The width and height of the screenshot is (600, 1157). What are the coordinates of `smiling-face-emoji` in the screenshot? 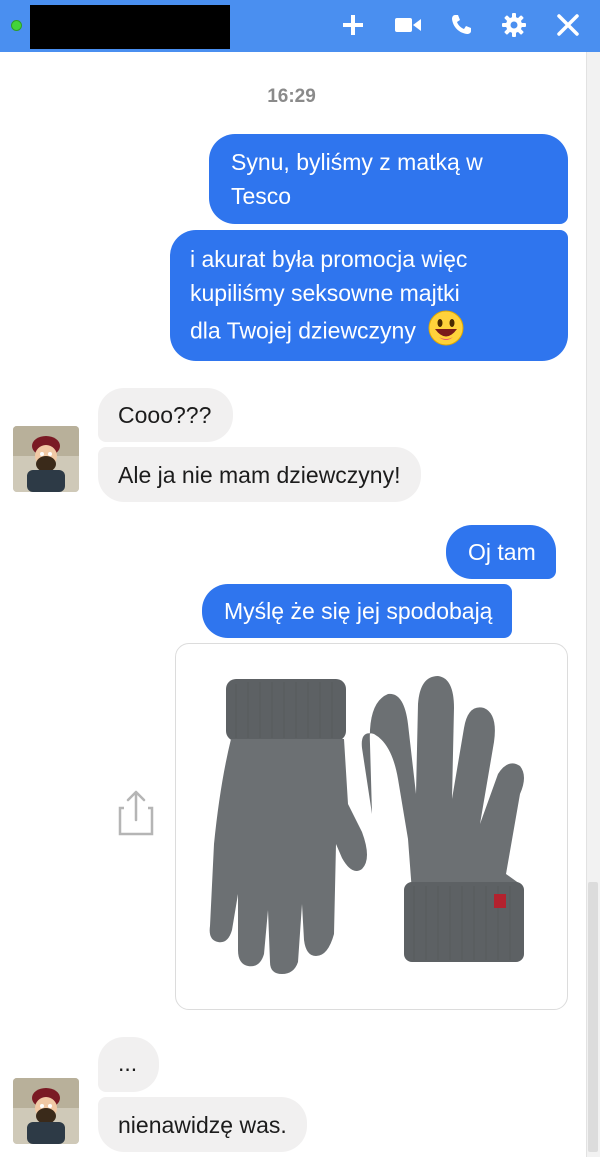 It's located at (446, 332).